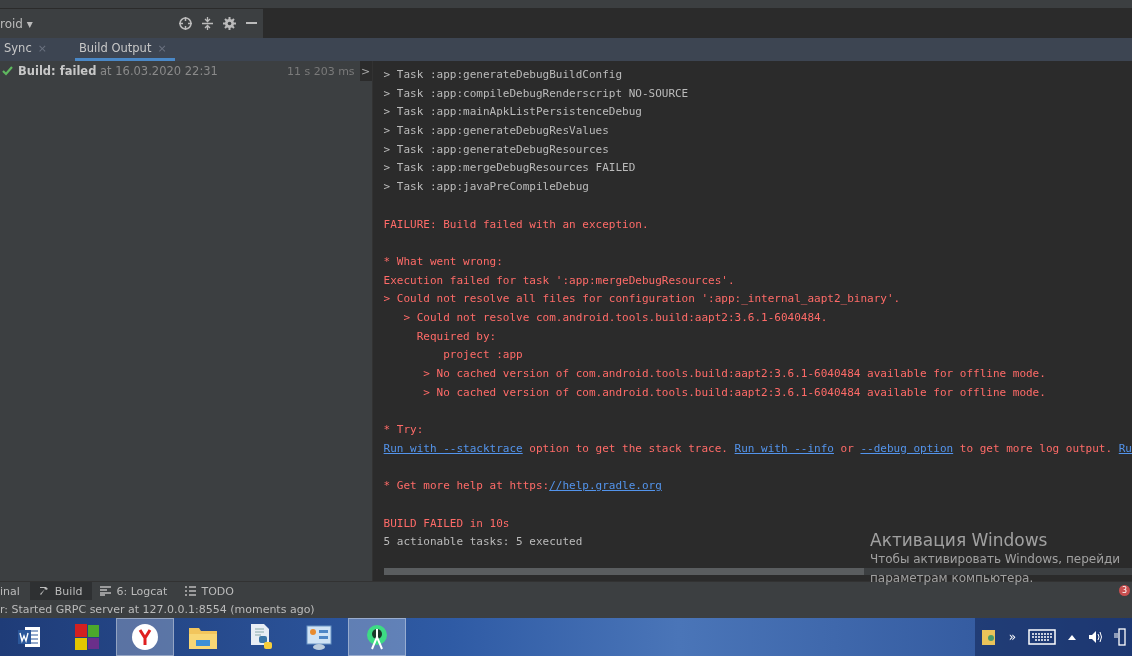 The image size is (1132, 656). Describe the element at coordinates (106, 591) in the screenshot. I see `lines-icon` at that location.